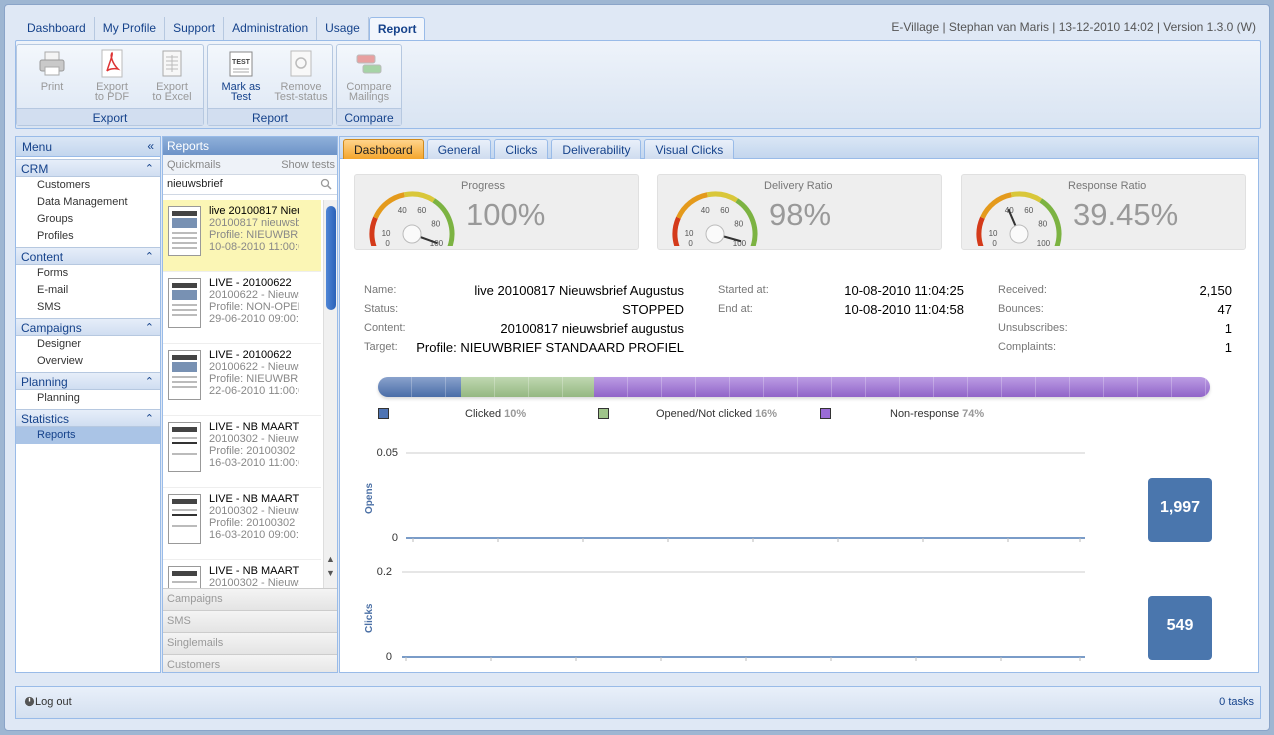 Image resolution: width=1274 pixels, height=735 pixels. What do you see at coordinates (483, 186) in the screenshot?
I see `gauge-label: Progress` at bounding box center [483, 186].